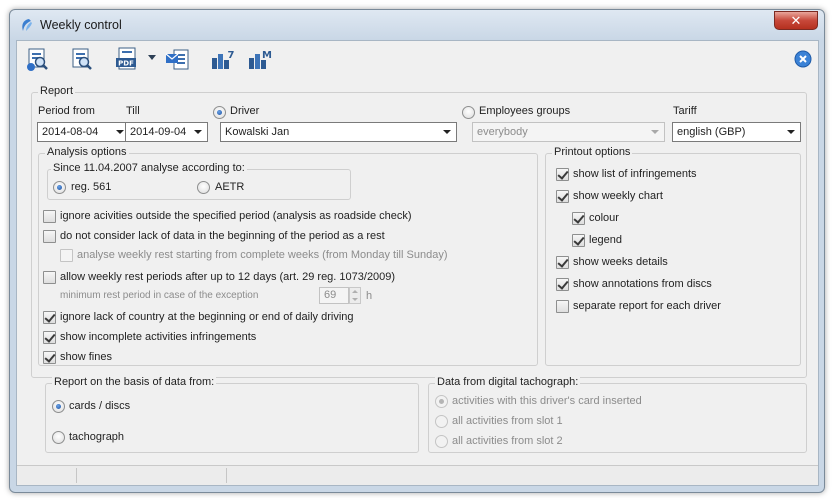  Describe the element at coordinates (223, 59) in the screenshot. I see `chart-7-icon: 7` at that location.